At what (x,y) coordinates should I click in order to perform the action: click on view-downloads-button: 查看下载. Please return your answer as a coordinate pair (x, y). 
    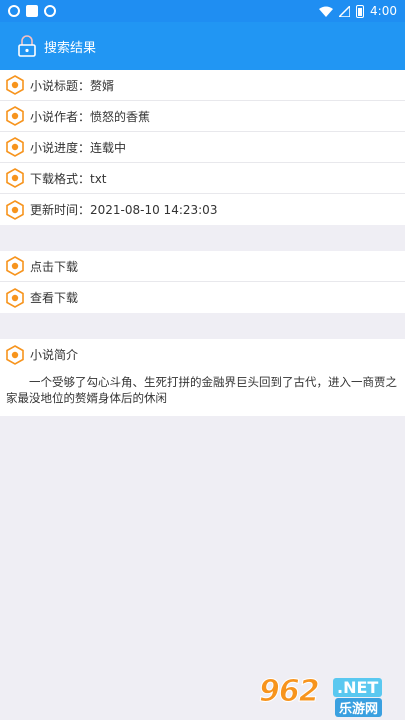
    Looking at the image, I should click on (202, 297).